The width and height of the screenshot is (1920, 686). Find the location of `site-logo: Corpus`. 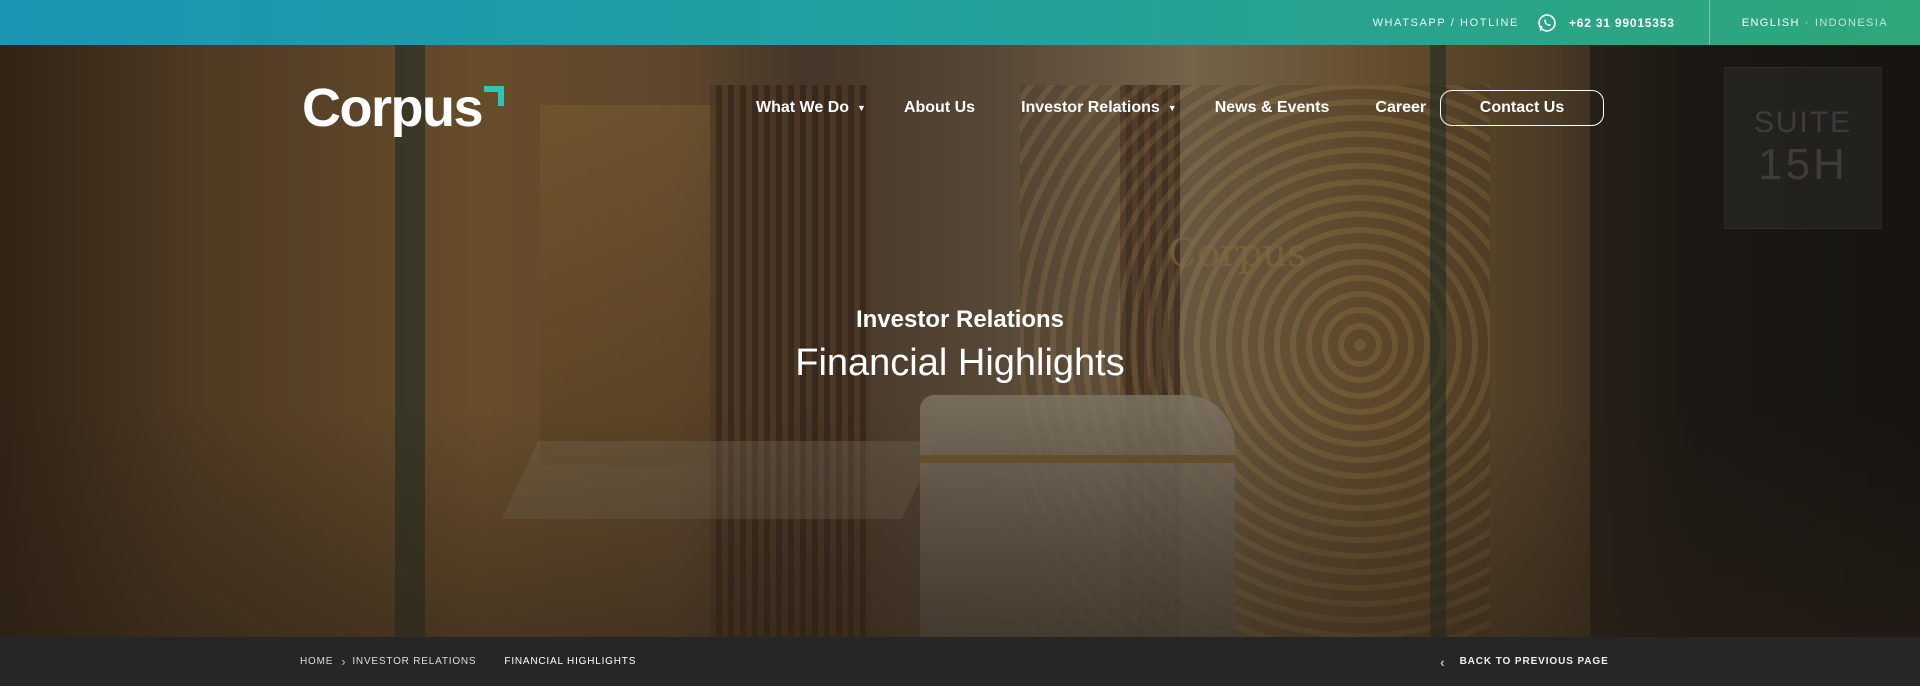

site-logo: Corpus is located at coordinates (403, 108).